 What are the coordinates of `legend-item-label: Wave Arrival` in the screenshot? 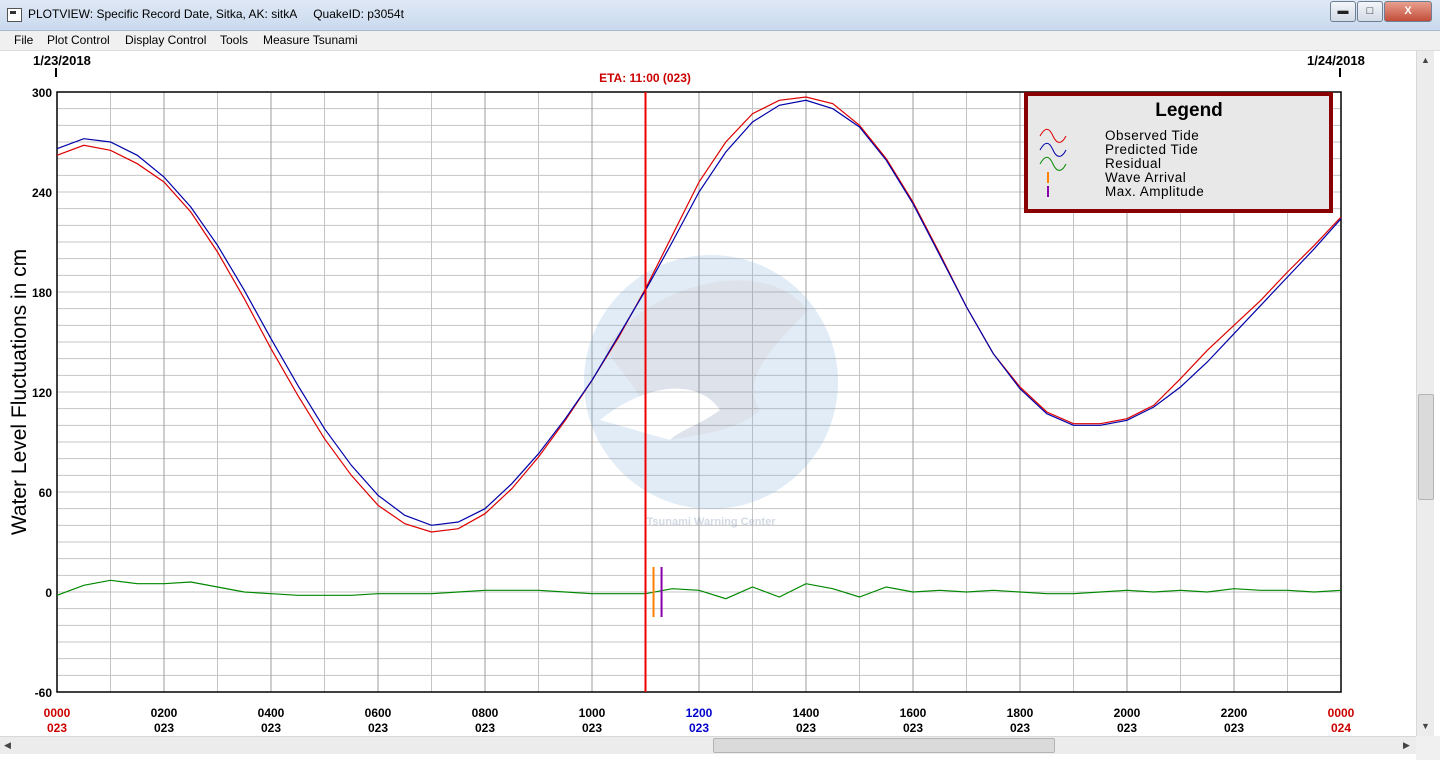 It's located at (1145, 177).